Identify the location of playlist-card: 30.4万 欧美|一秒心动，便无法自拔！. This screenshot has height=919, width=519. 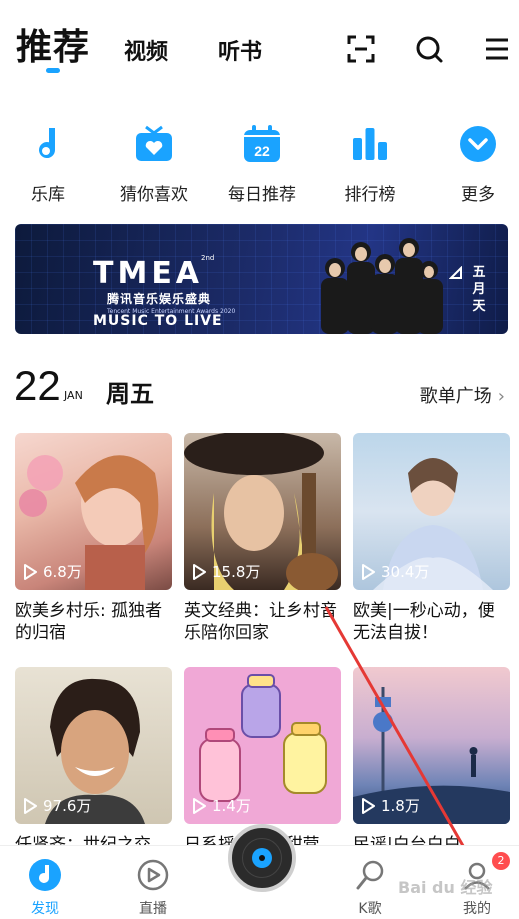
(431, 538).